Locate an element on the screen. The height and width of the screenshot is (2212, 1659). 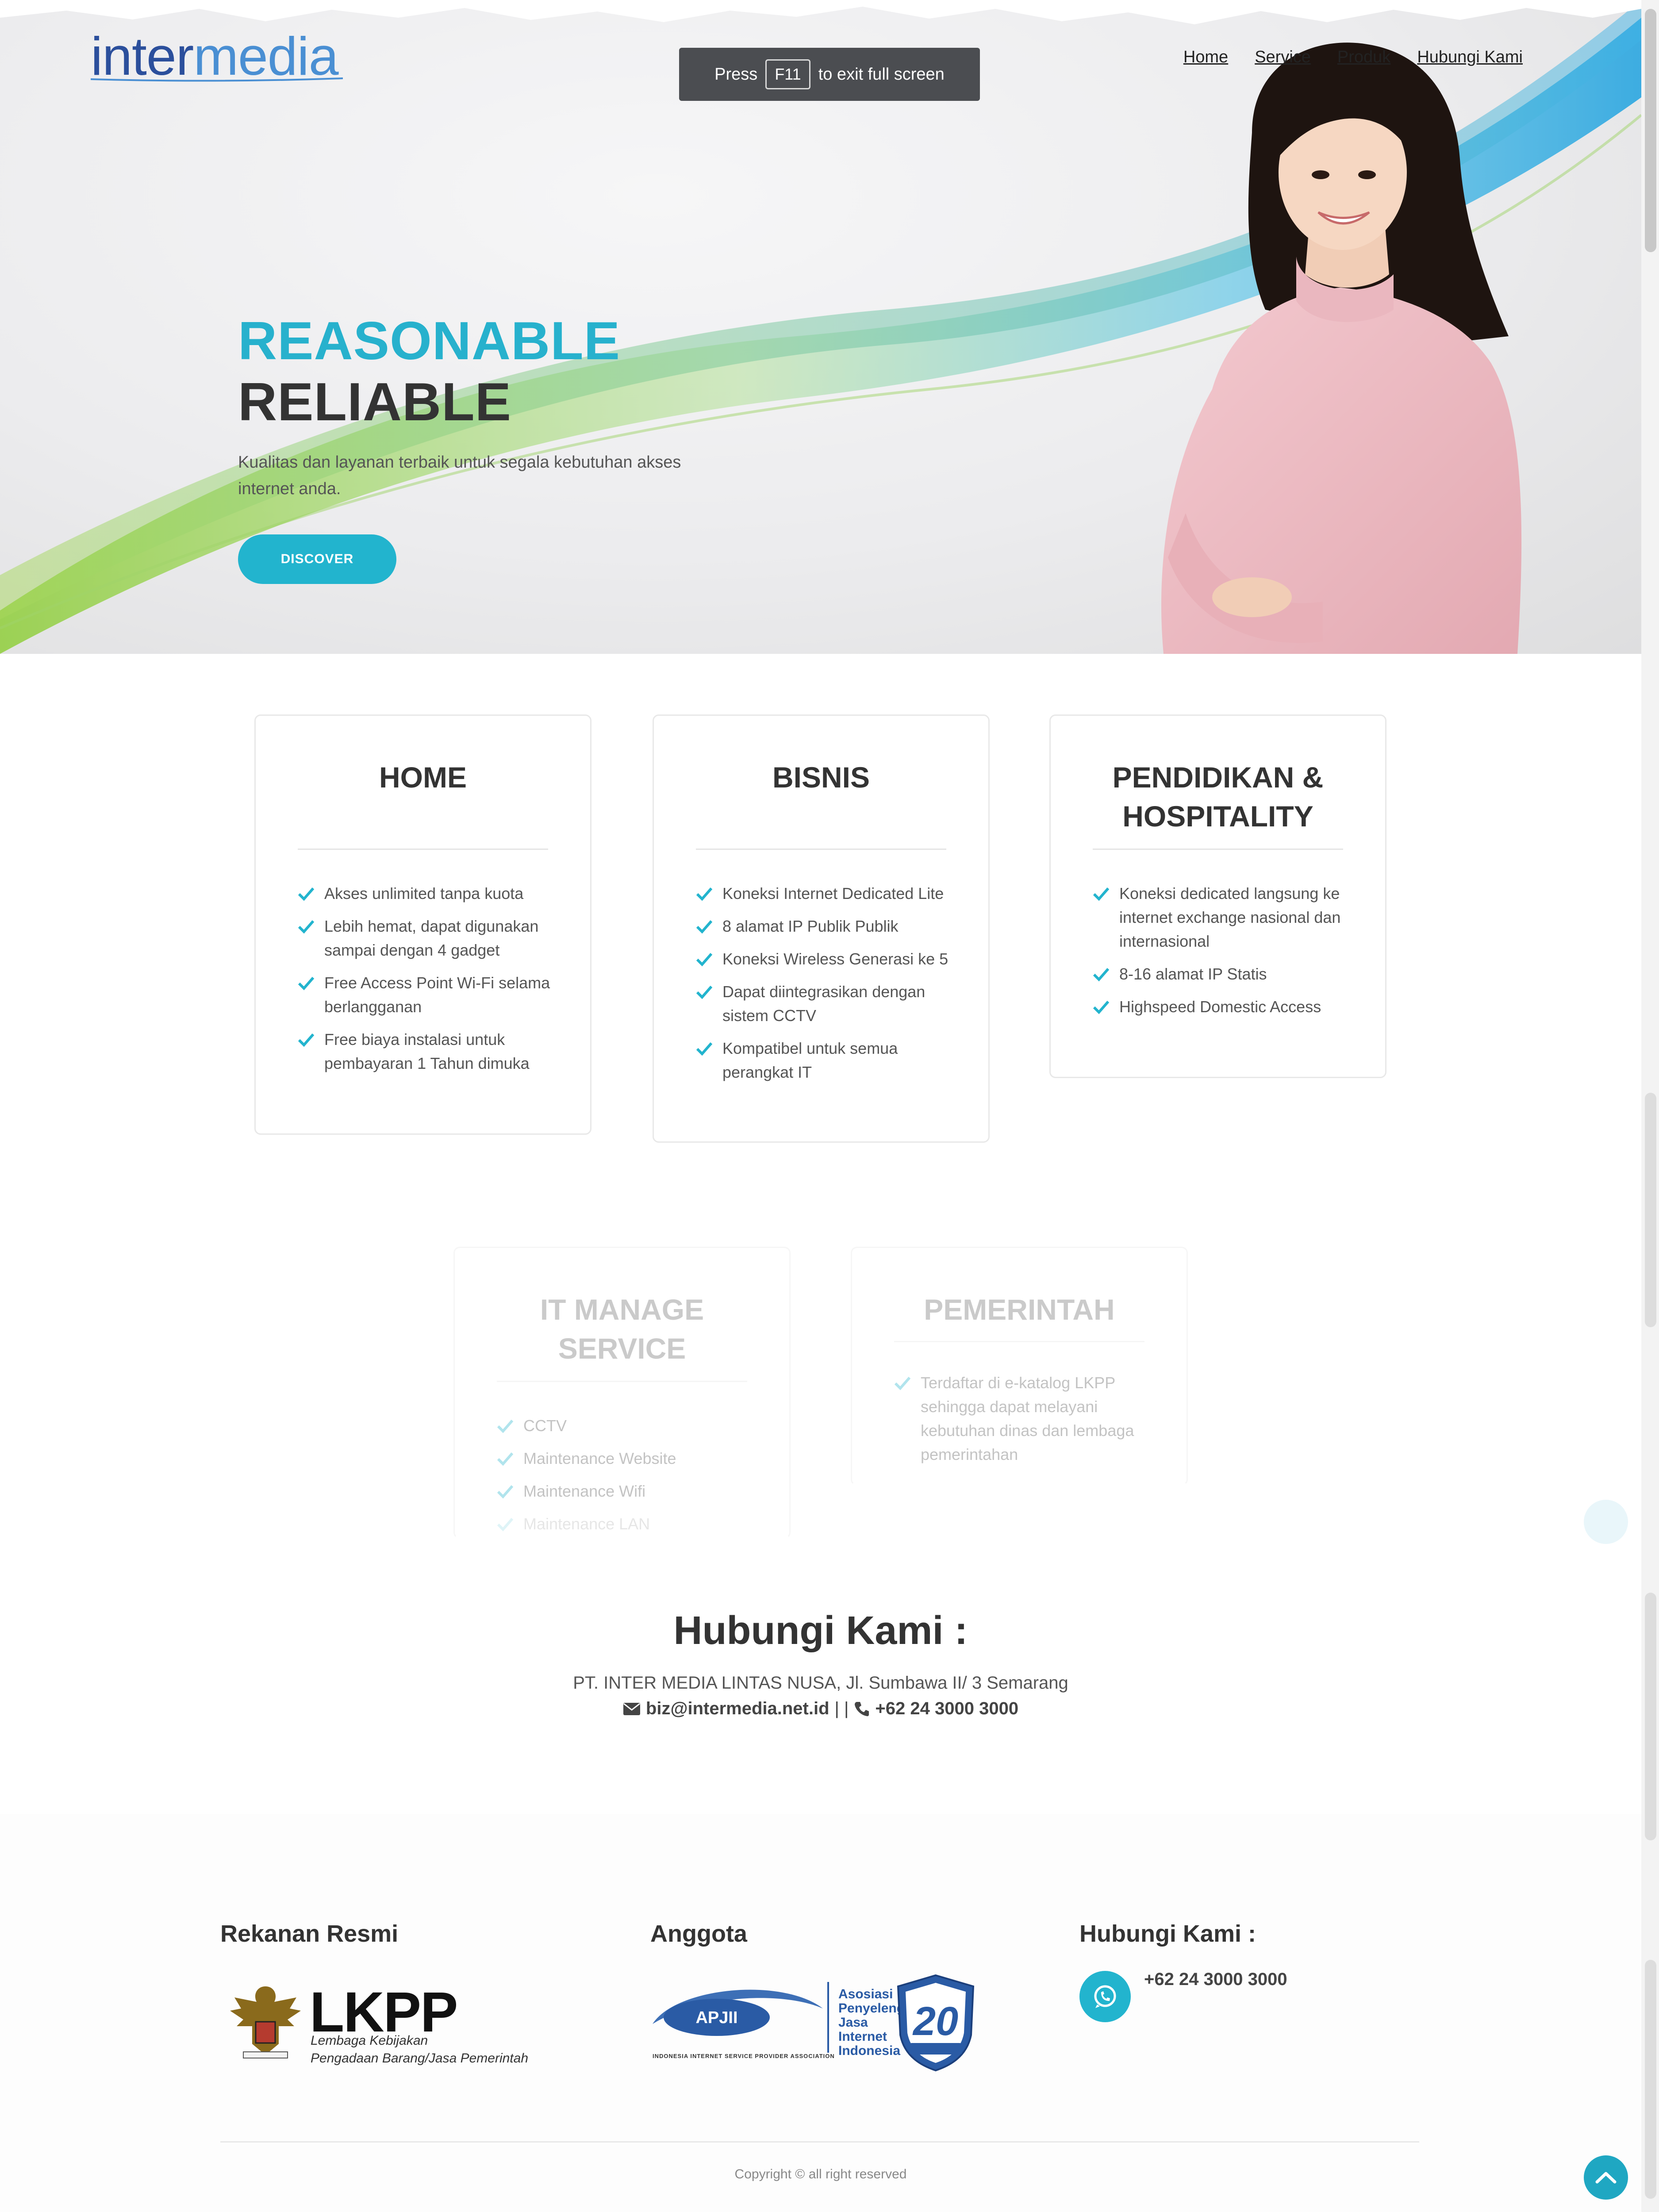
list-item: Kompatibel untuk semua perangkat IT is located at coordinates (829, 1061).